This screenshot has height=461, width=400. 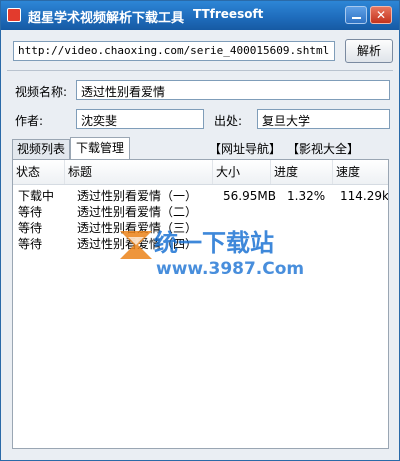 I want to click on close-icon: ✕, so click(x=381, y=15).